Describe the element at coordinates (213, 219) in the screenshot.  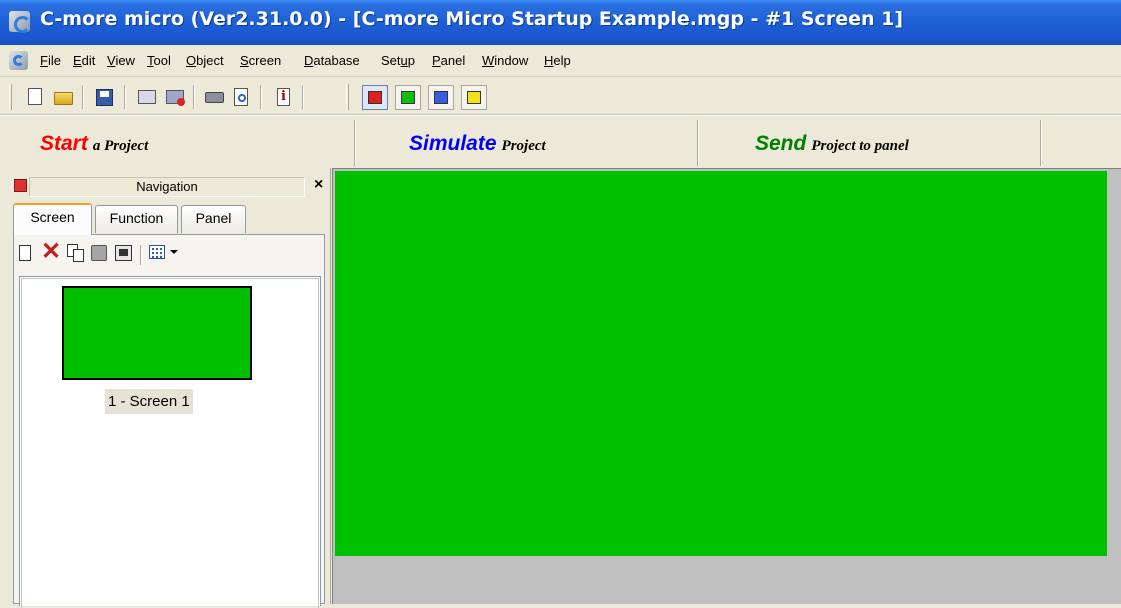
I see `tab-panel: Panel` at that location.